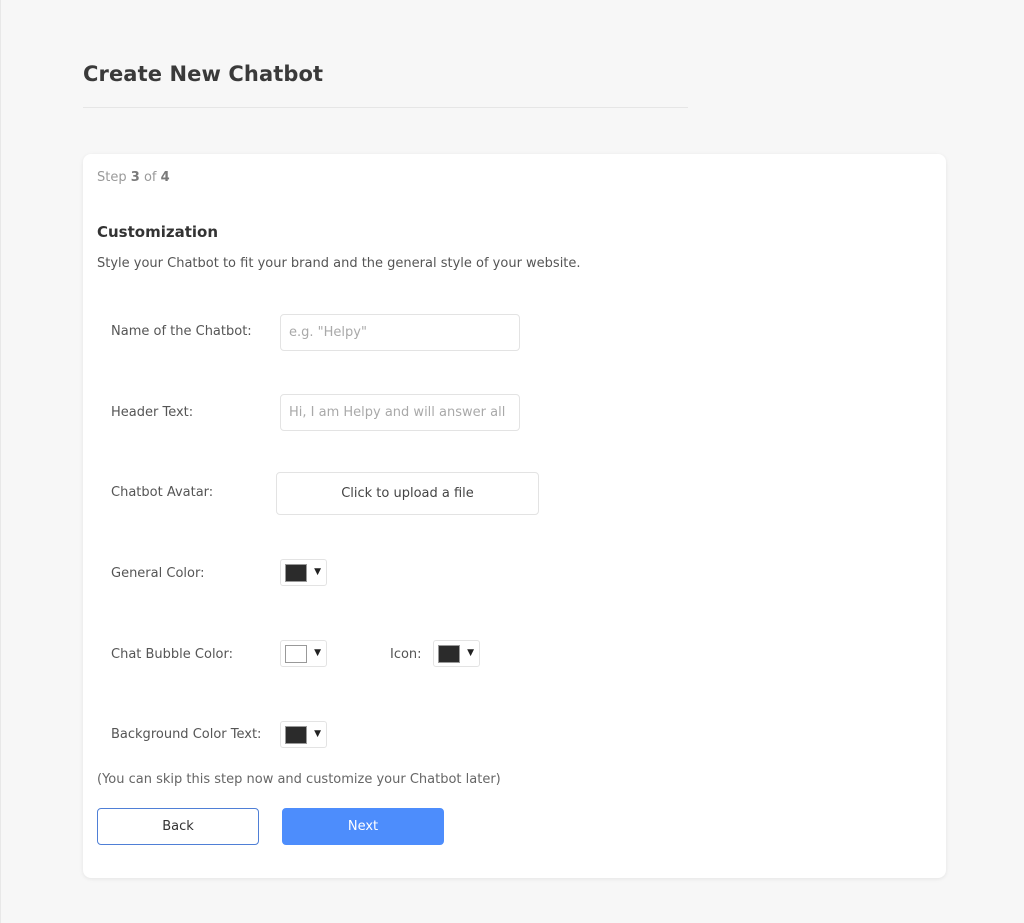 Image resolution: width=1024 pixels, height=923 pixels. Describe the element at coordinates (186, 734) in the screenshot. I see `background-color-text-label: Background Color Text:` at that location.